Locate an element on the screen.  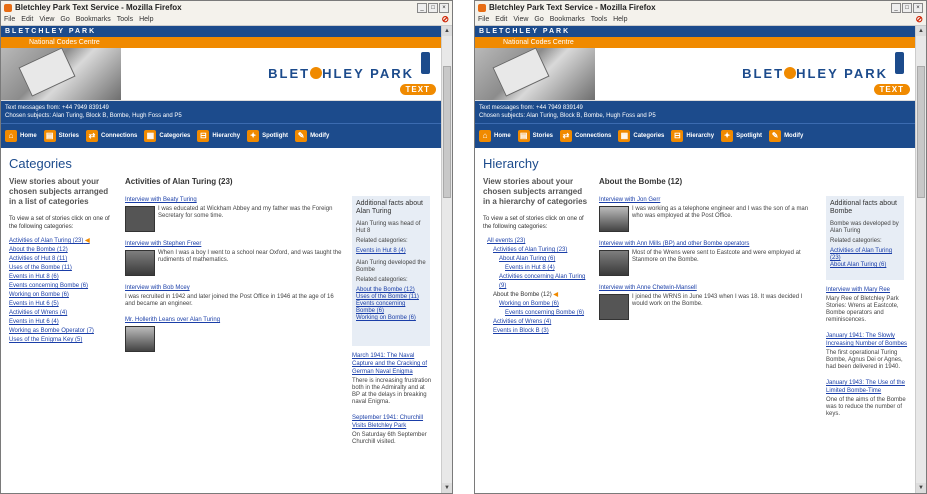
category-link: About the Bombe (12) is located at coordinates (63, 250).